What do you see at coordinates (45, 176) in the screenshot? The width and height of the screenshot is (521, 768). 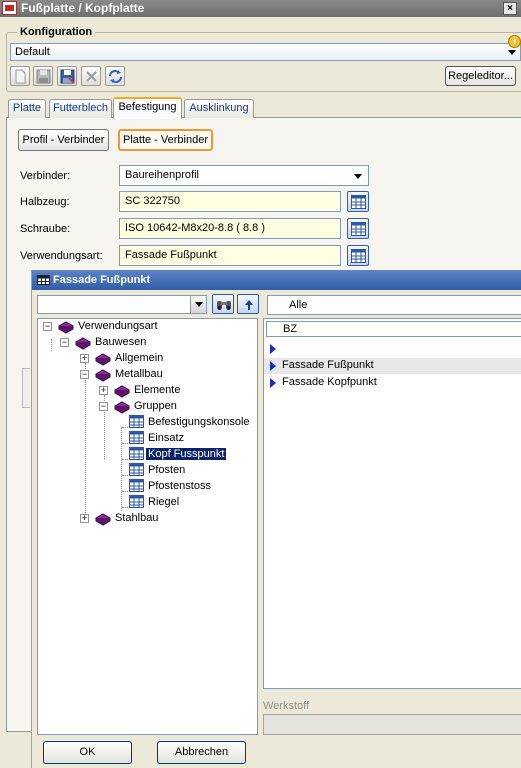 I see `verbinder-label: Verbinder:` at bounding box center [45, 176].